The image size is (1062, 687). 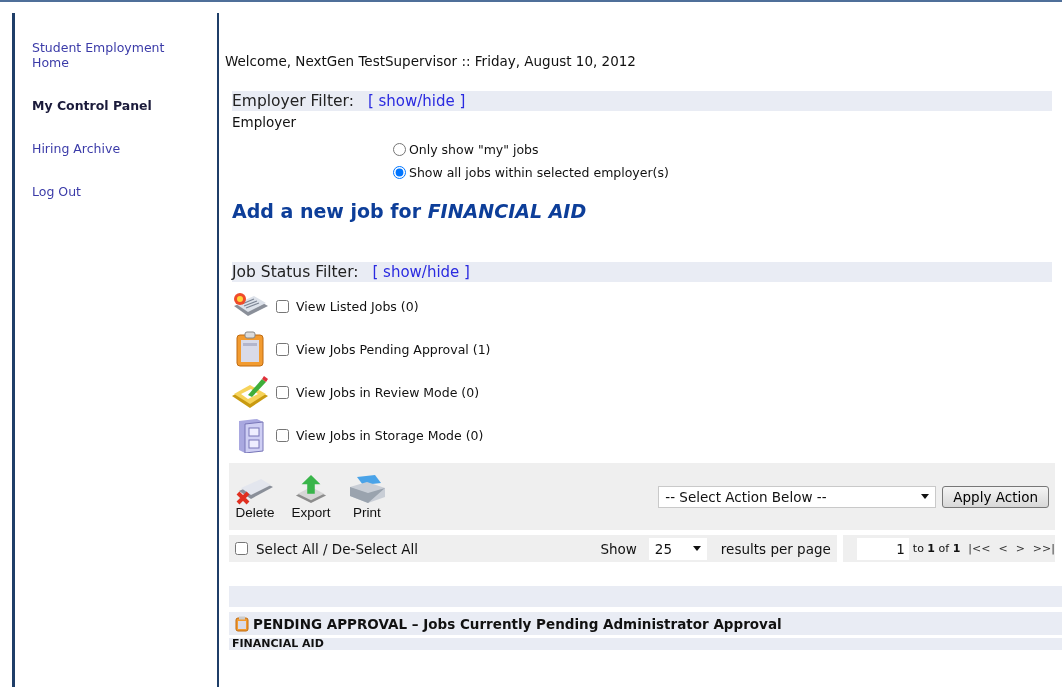 What do you see at coordinates (293, 101) in the screenshot?
I see `filter-title: Employer Filter:` at bounding box center [293, 101].